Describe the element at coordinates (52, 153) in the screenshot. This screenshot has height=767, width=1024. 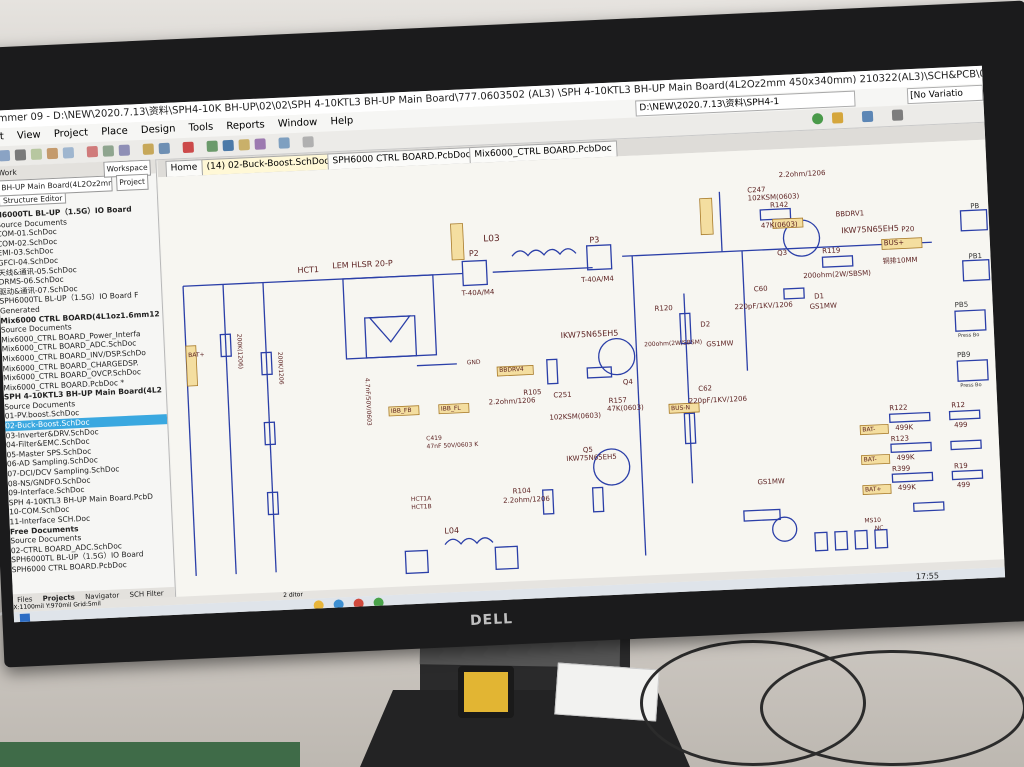
I see `zoom-icon` at that location.